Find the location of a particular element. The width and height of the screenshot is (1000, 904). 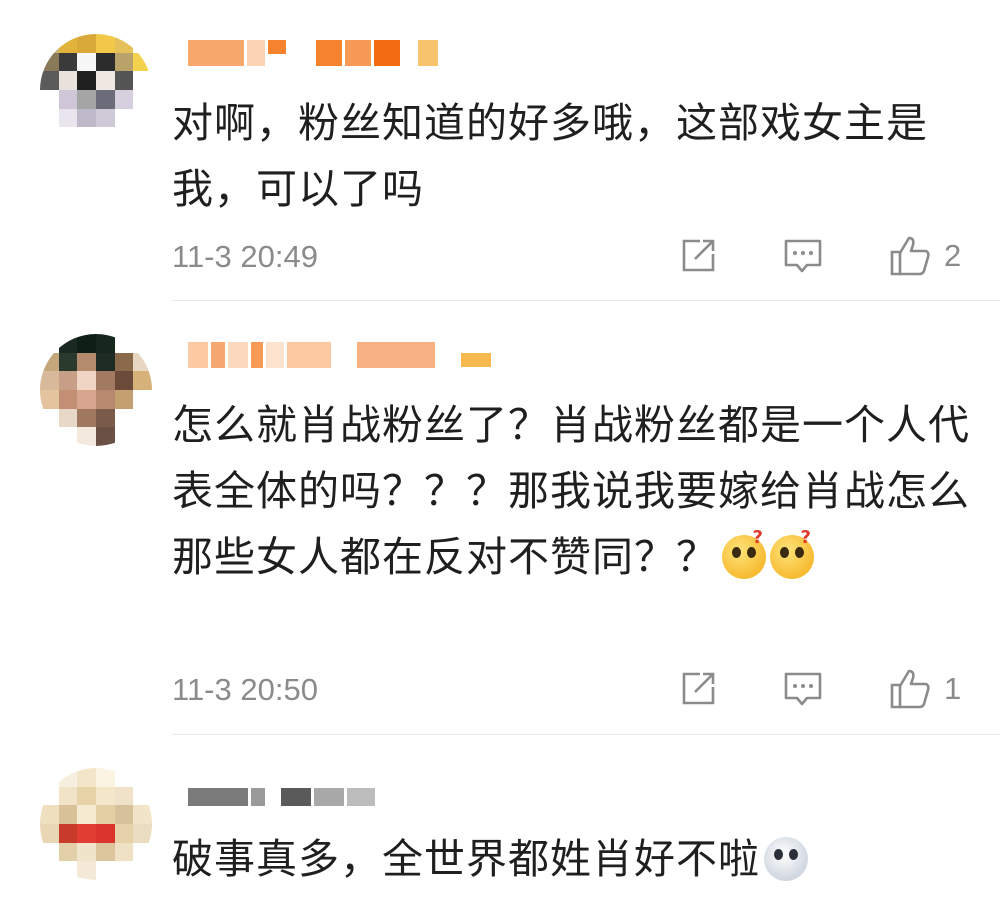

comment-meta: 11-3 20:50 1 is located at coordinates (572, 691).